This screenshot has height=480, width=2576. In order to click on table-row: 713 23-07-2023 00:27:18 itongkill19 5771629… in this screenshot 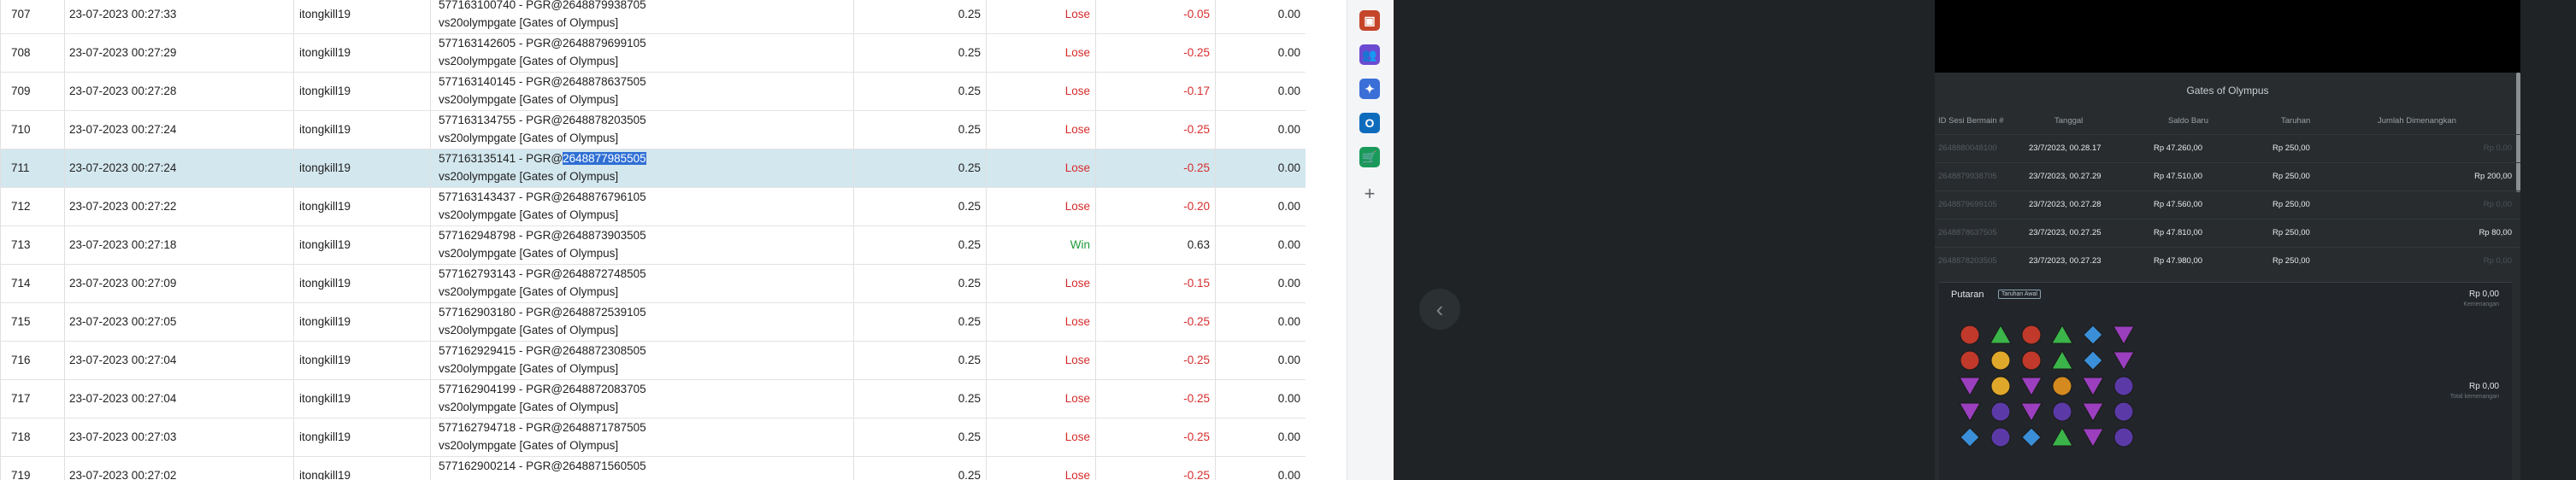, I will do `click(653, 246)`.